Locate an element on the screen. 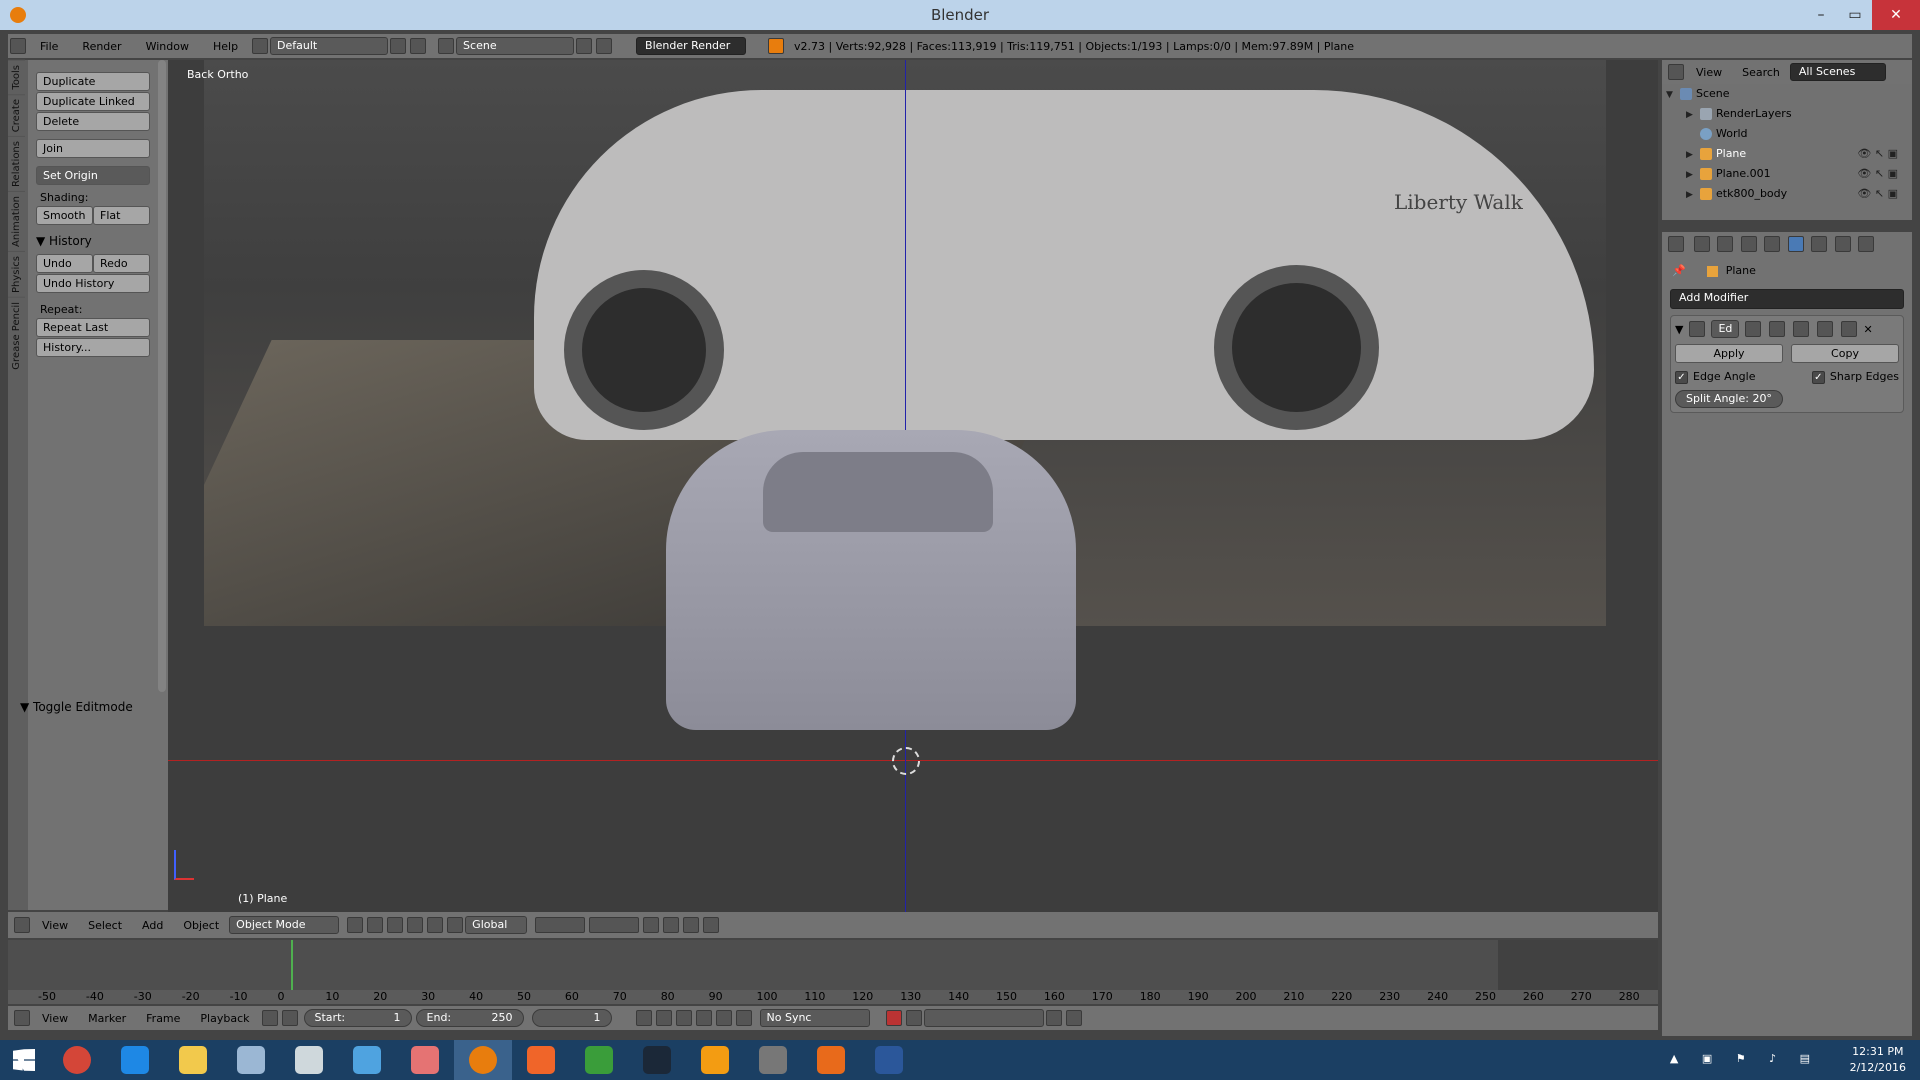  material-tab-icon is located at coordinates (1842, 244).